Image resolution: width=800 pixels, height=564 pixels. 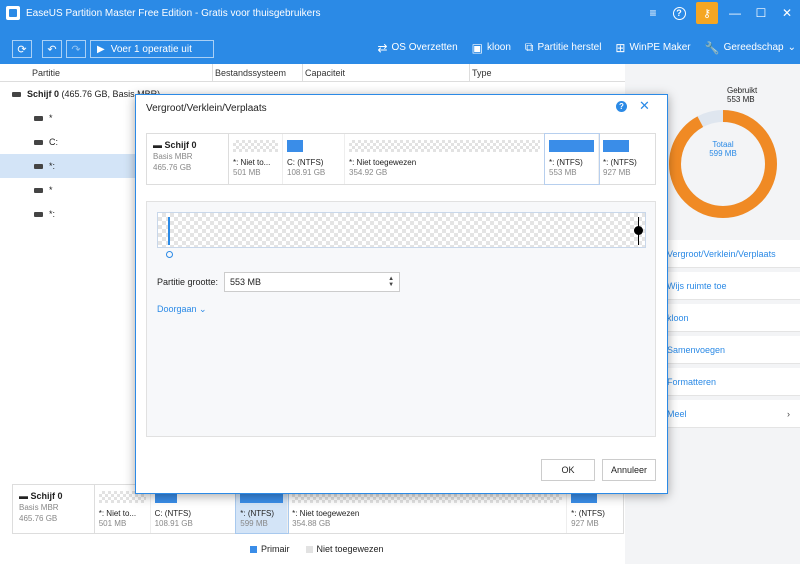 What do you see at coordinates (16, 94) in the screenshot?
I see `disk-icon` at bounding box center [16, 94].